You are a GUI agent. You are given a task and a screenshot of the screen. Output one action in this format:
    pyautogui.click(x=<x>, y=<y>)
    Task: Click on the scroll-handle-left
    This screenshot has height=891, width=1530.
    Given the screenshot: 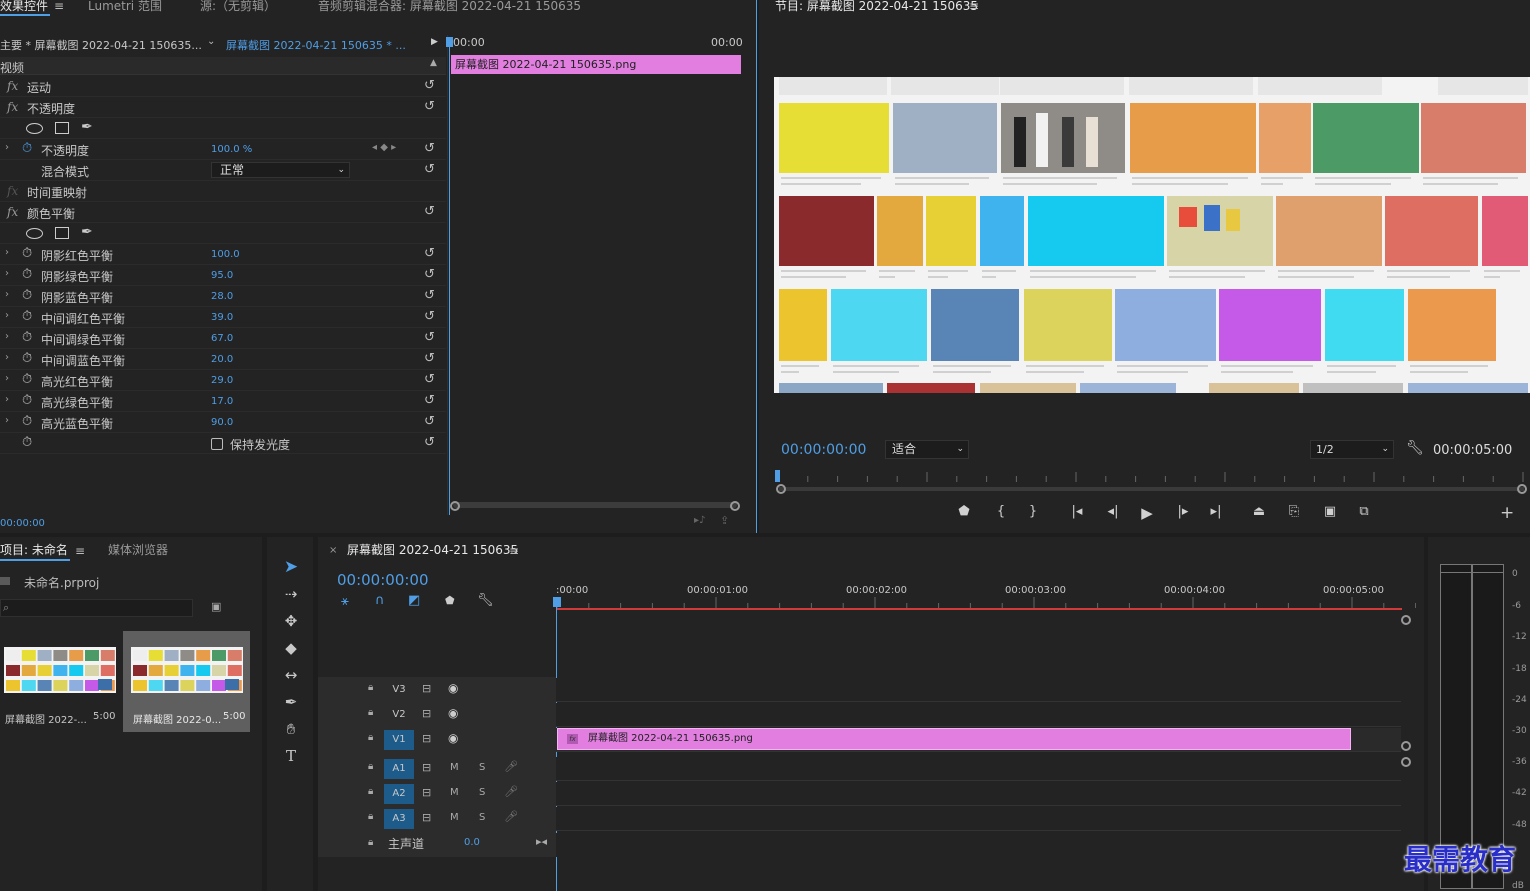 What is the action you would take?
    pyautogui.click(x=455, y=506)
    